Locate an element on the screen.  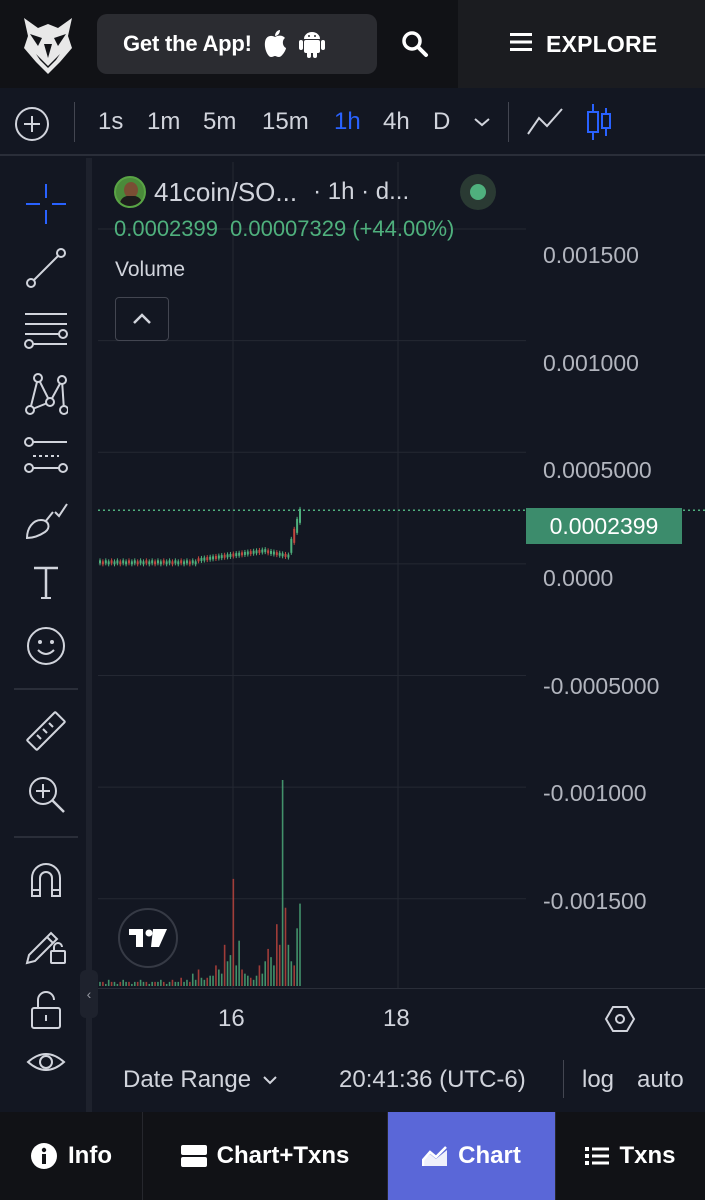
lock-drawings-pencil-icon is located at coordinates (46, 944).